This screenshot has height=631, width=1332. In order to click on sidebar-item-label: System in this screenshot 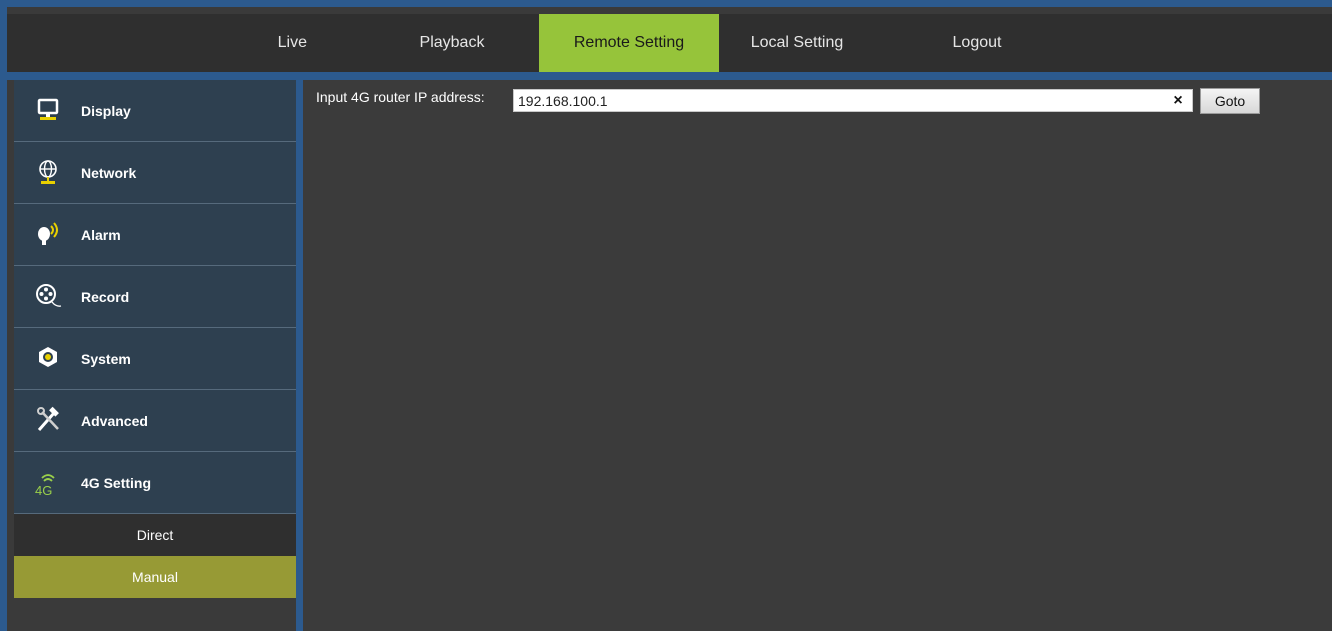, I will do `click(106, 359)`.